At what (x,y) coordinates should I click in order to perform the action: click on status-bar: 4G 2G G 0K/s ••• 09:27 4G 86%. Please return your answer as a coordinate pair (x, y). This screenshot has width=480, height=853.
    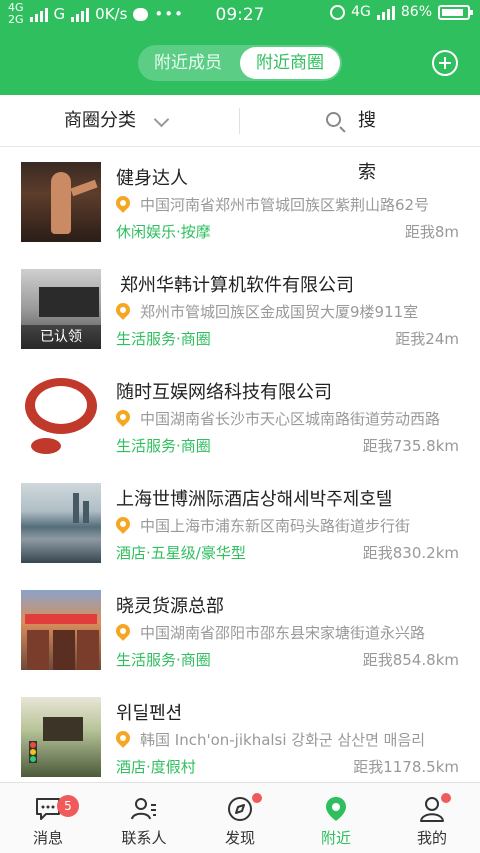
    Looking at the image, I should click on (240, 16).